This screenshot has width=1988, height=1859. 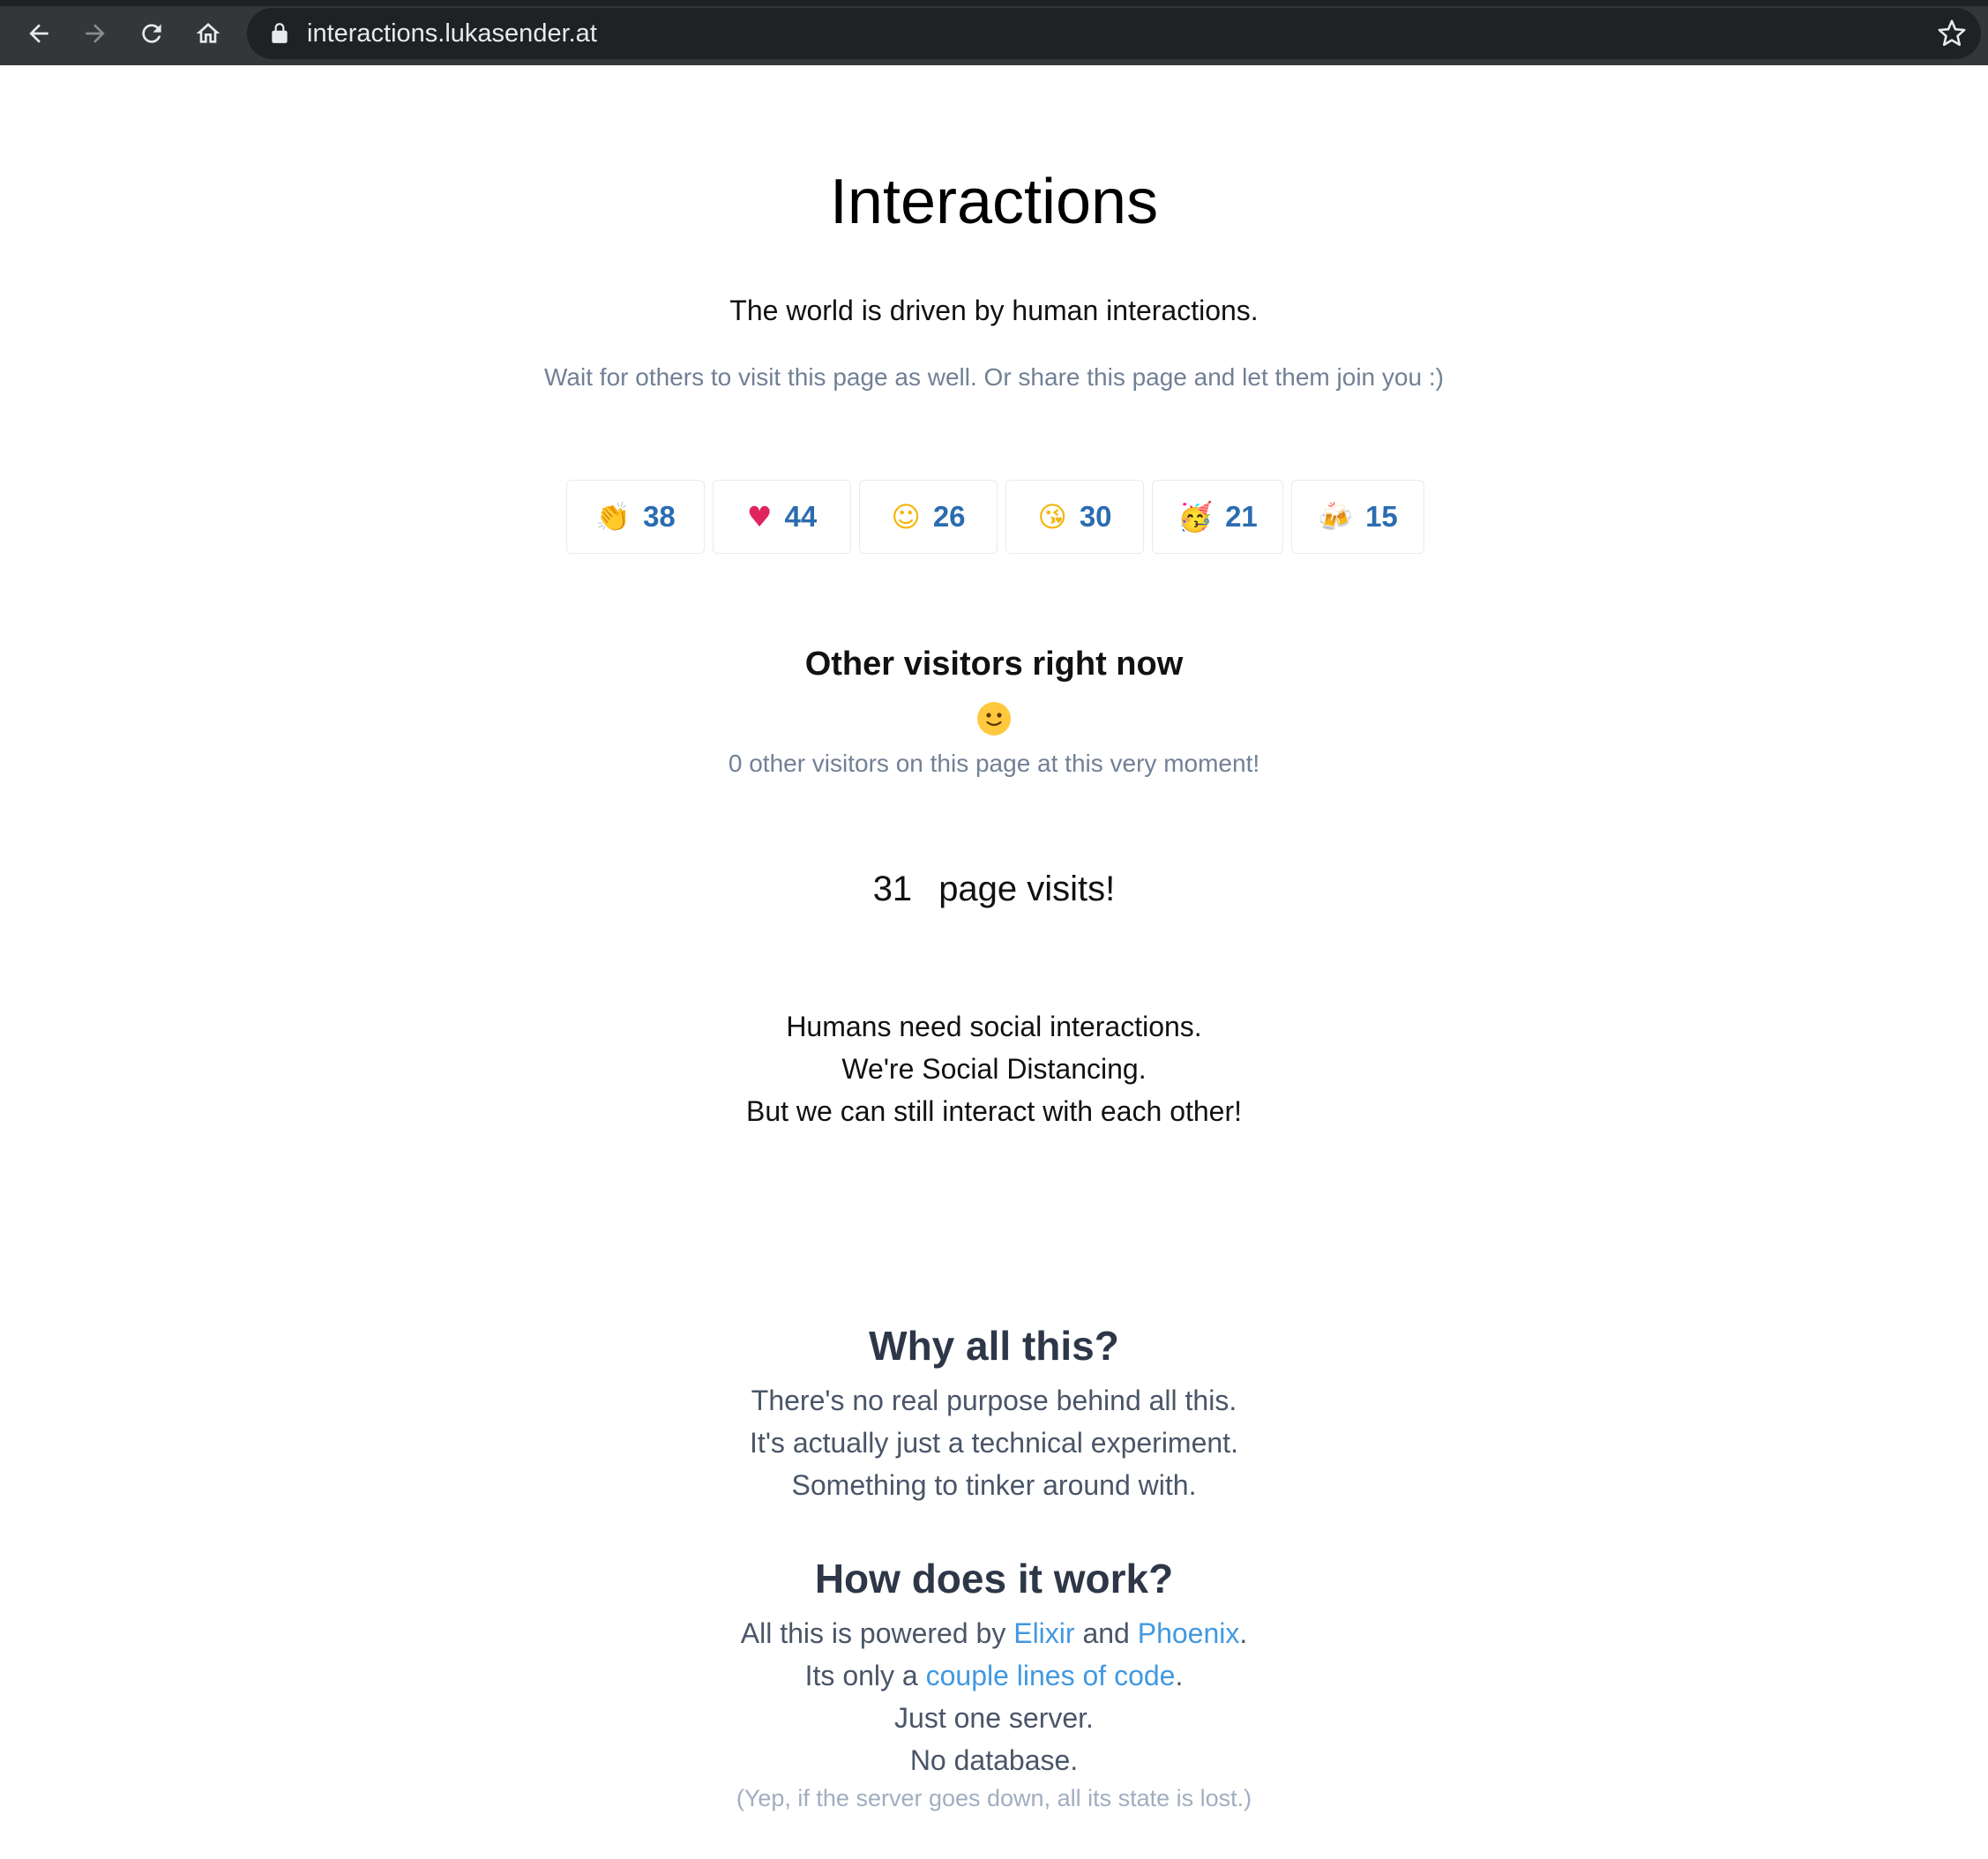 I want to click on how-line-code: Its only a couple lines of code., so click(x=994, y=1675).